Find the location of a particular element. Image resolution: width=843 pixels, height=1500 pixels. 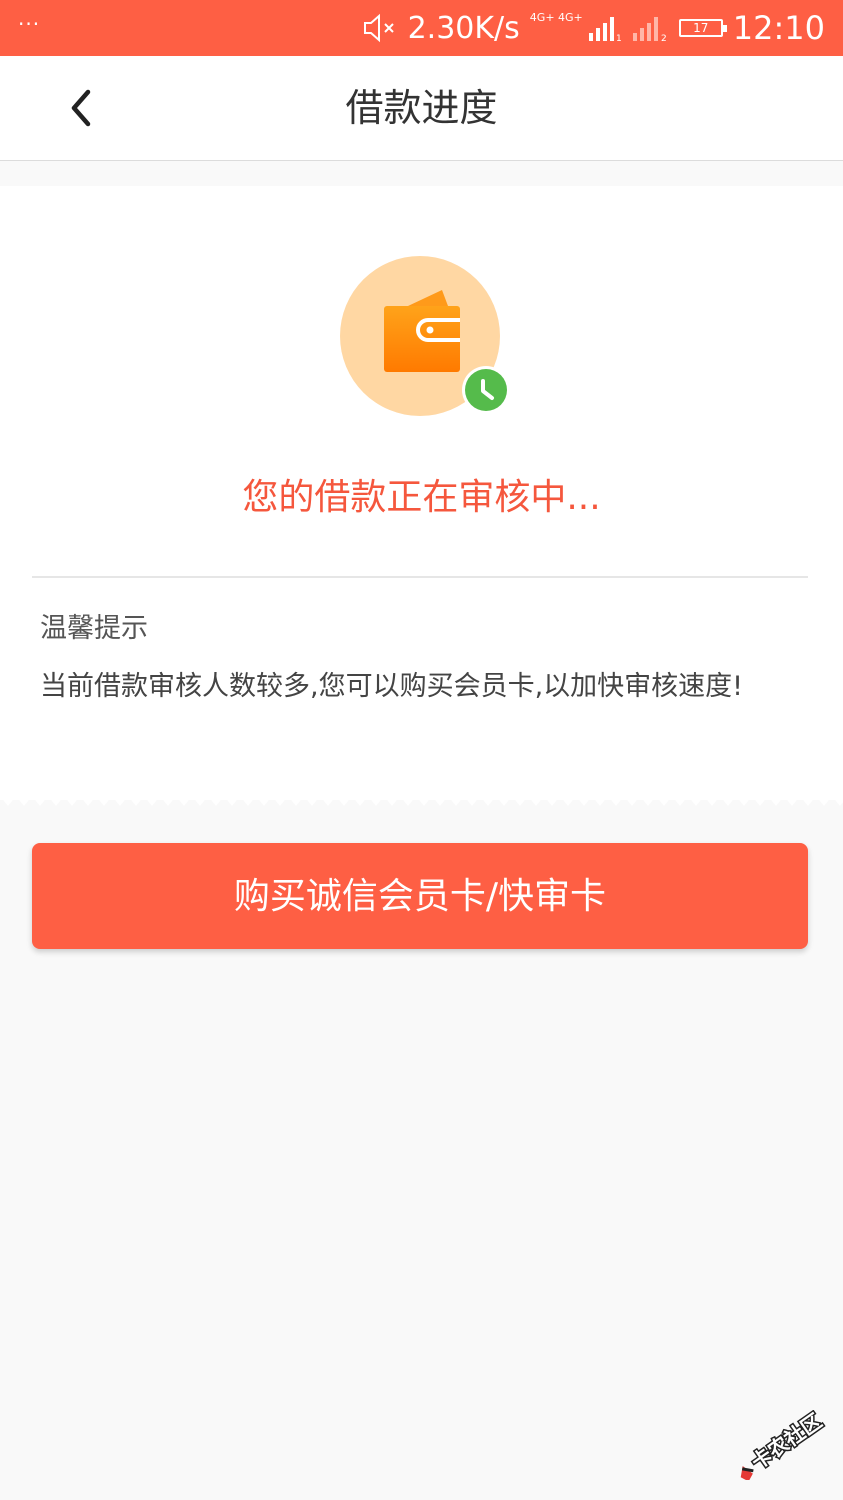

net-speed: 2.30K/s is located at coordinates (463, 28).